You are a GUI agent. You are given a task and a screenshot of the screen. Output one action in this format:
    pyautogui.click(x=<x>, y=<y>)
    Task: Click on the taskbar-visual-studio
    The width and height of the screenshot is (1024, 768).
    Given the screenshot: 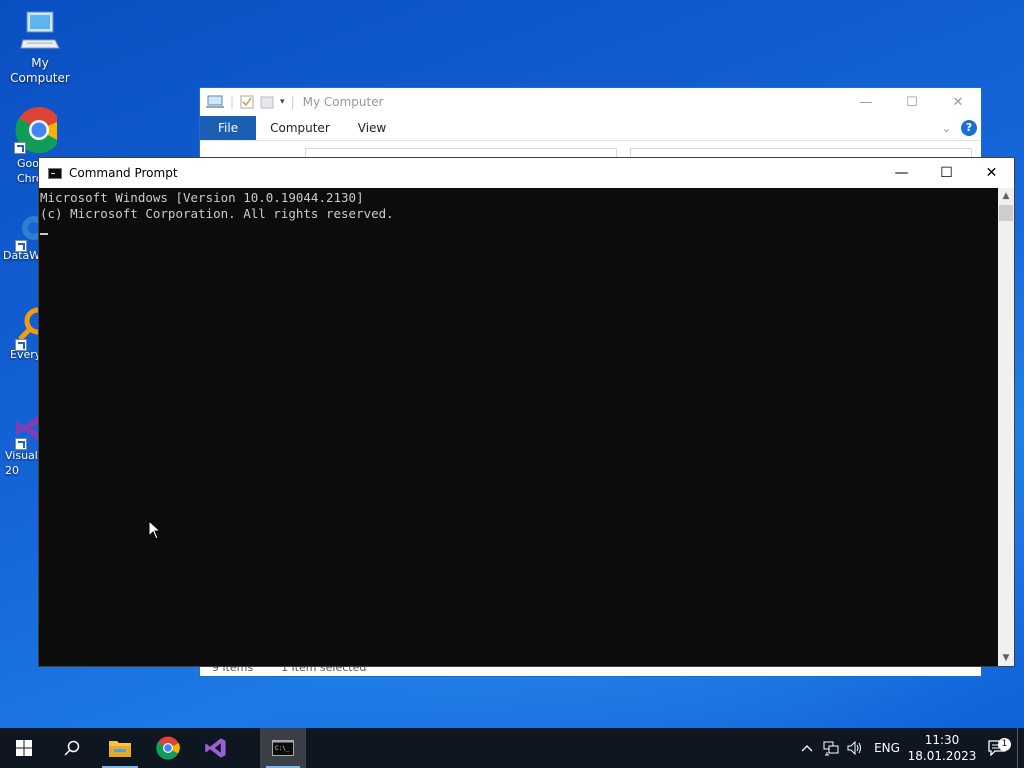 What is the action you would take?
    pyautogui.click(x=216, y=748)
    